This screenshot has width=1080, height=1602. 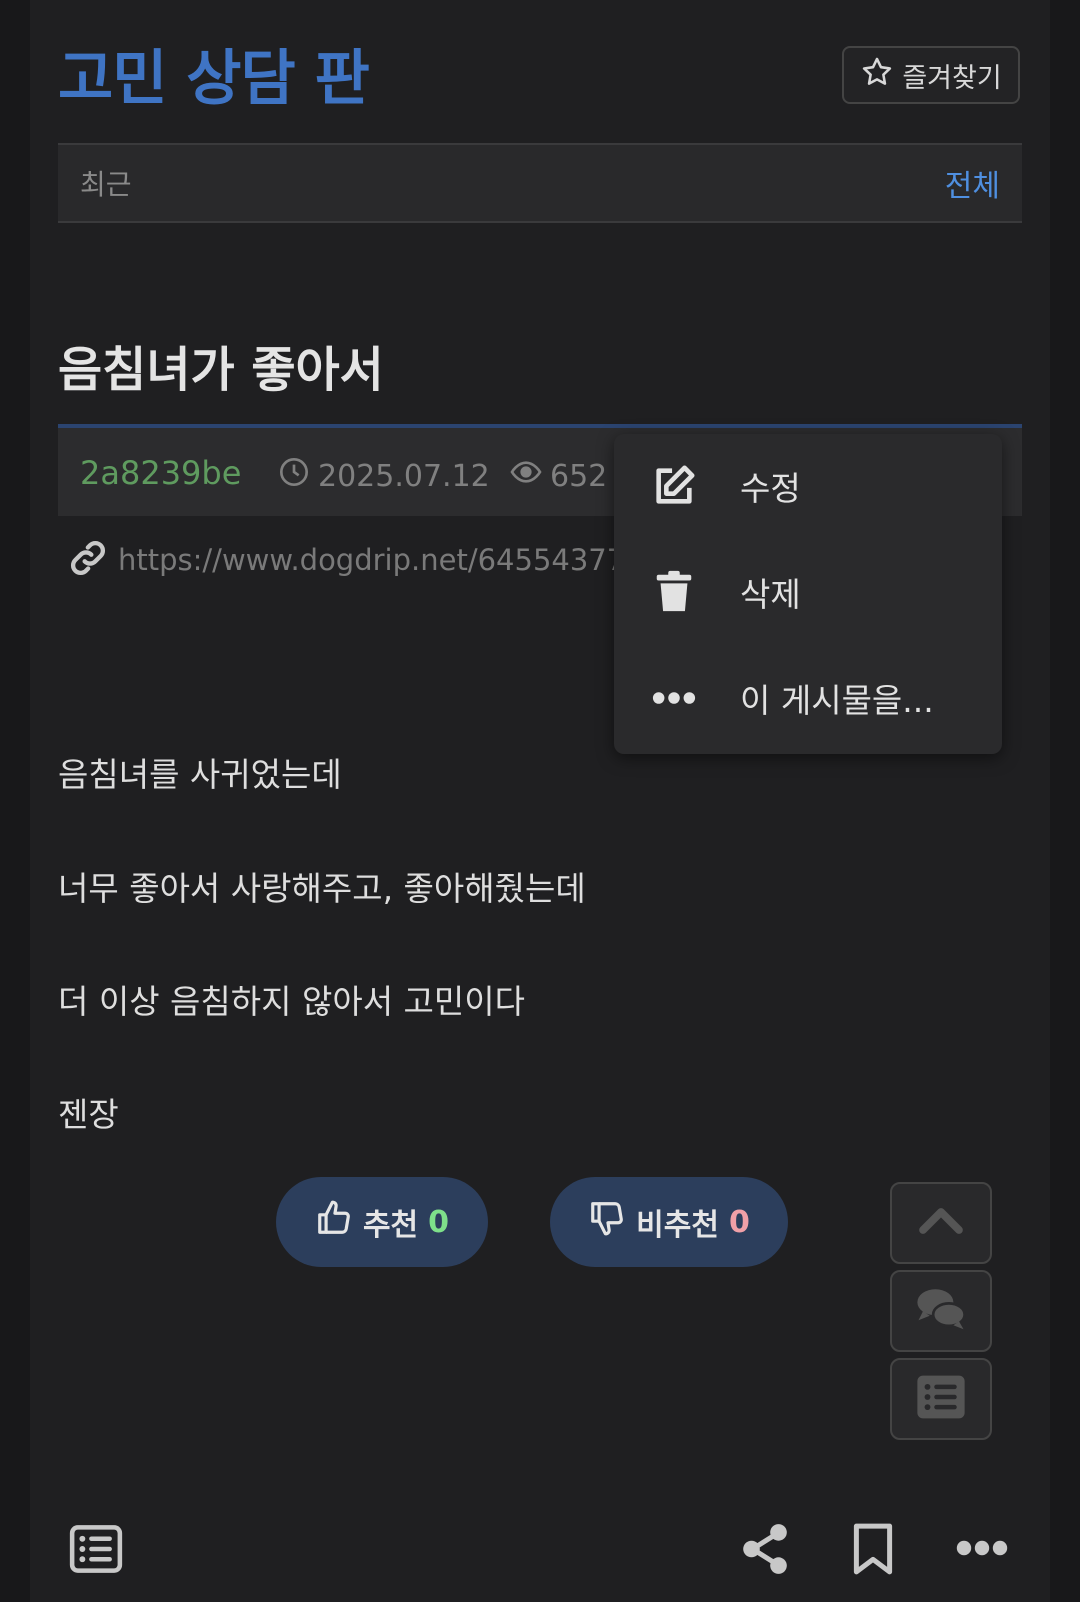 What do you see at coordinates (96, 1549) in the screenshot?
I see `bottom-list-button` at bounding box center [96, 1549].